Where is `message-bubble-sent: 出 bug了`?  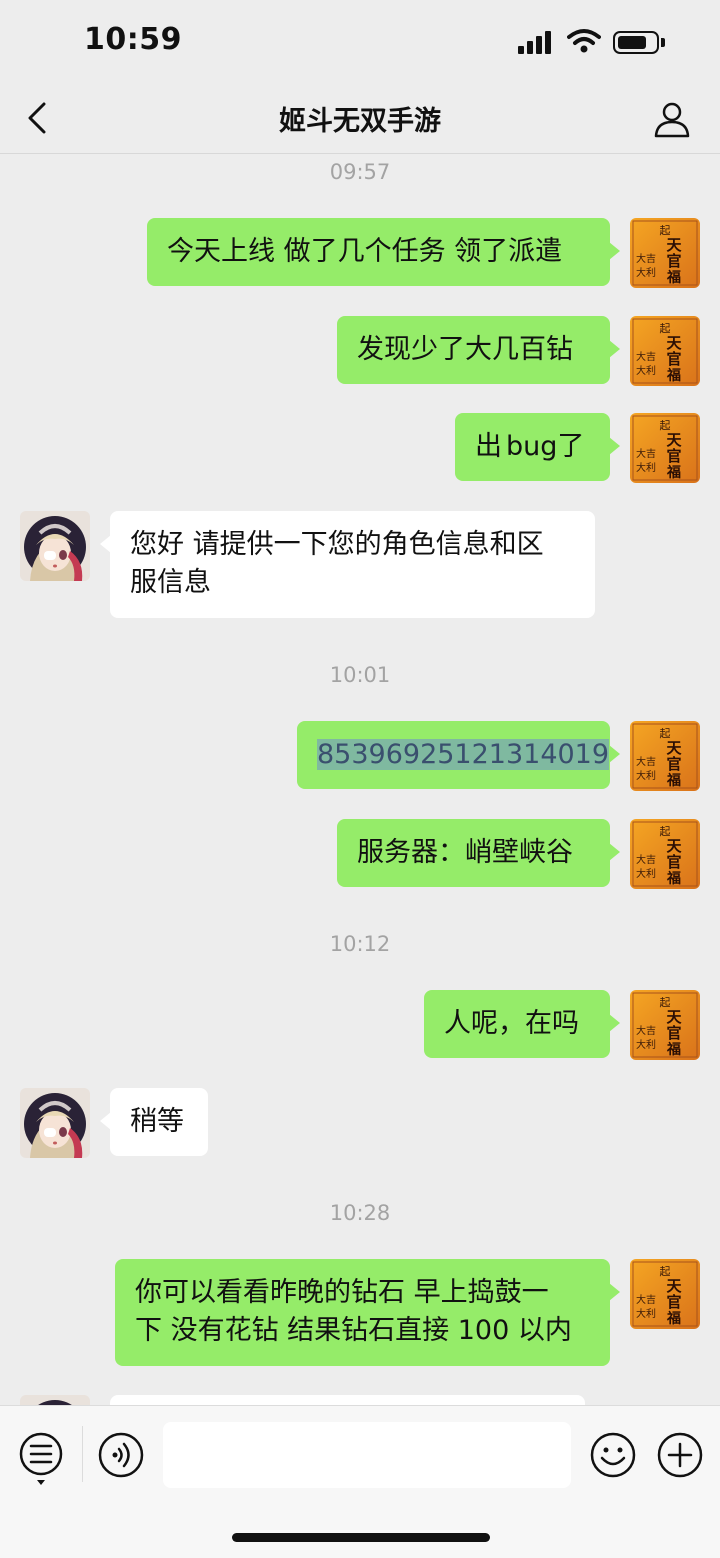 message-bubble-sent: 出 bug了 is located at coordinates (537, 447).